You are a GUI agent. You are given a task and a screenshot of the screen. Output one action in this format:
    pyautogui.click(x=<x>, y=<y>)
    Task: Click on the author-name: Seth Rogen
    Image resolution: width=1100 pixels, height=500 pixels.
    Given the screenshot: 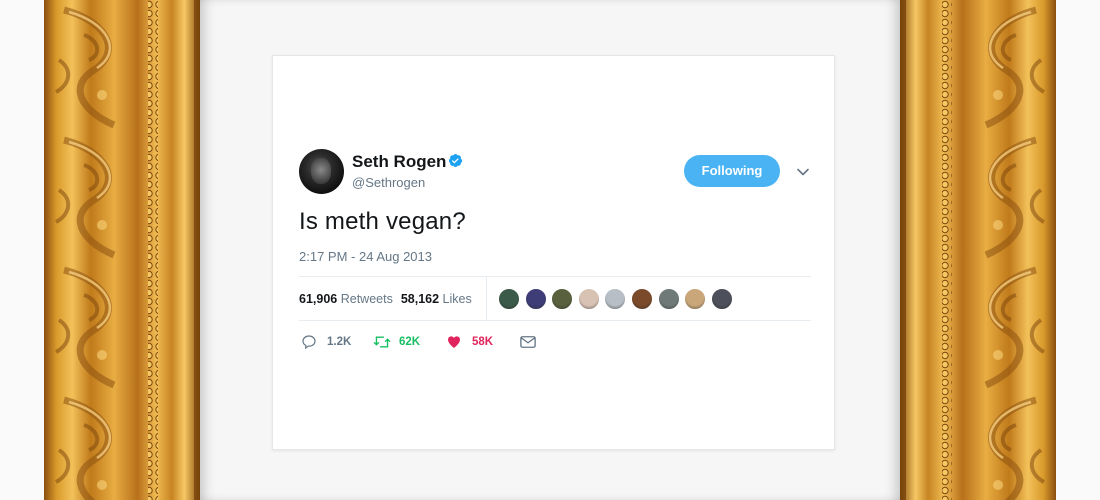 What is the action you would take?
    pyautogui.click(x=399, y=162)
    